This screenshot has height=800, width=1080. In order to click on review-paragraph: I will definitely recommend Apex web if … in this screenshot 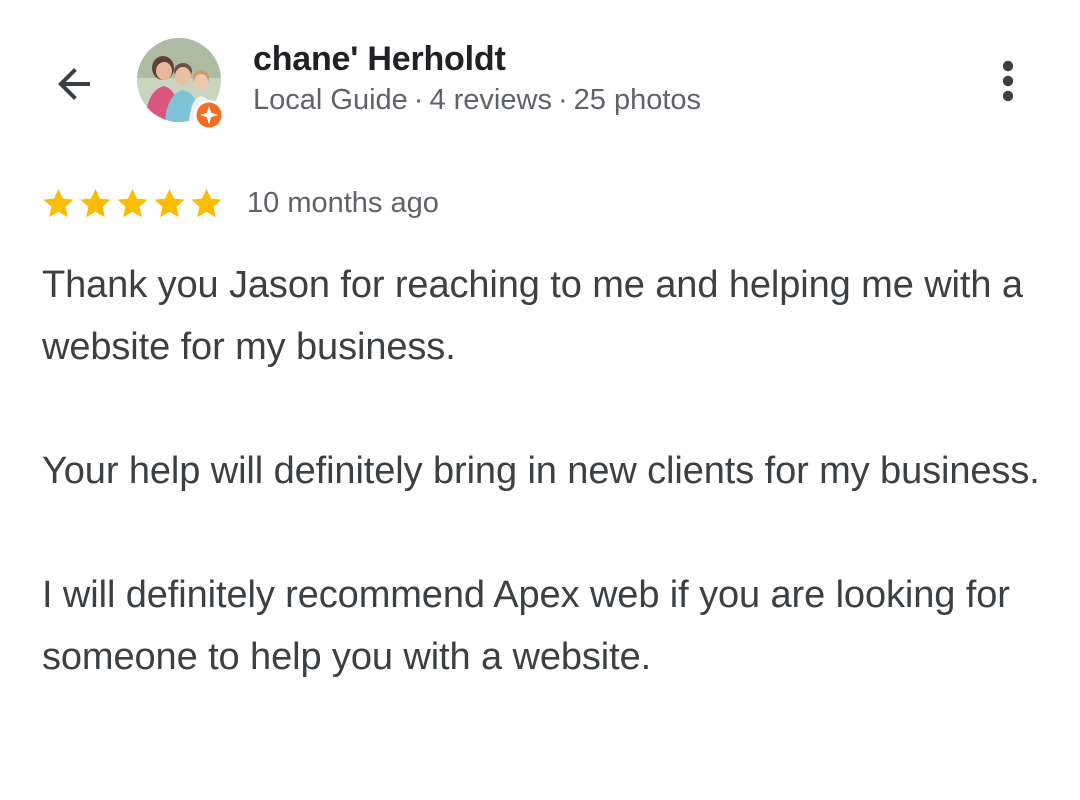, I will do `click(526, 626)`.